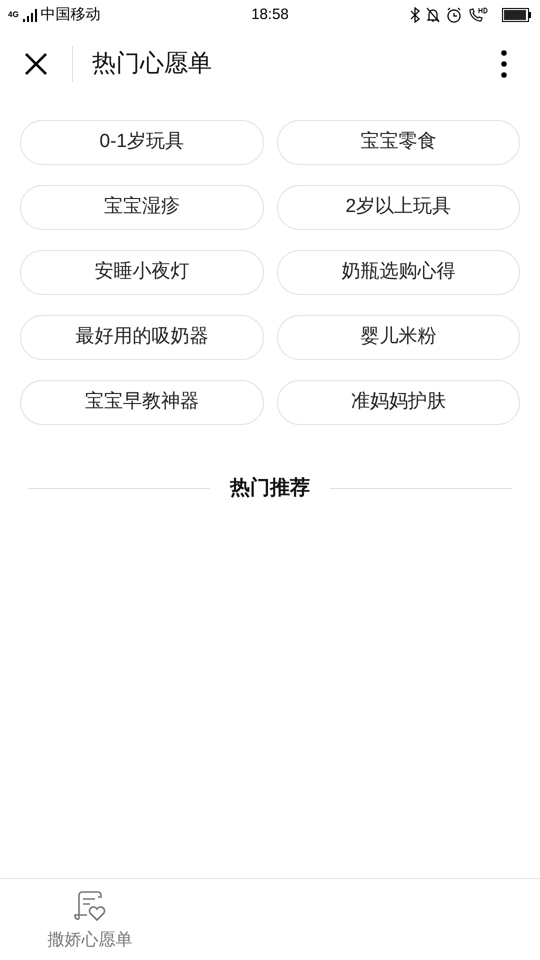  Describe the element at coordinates (415, 15) in the screenshot. I see `bluetooth-icon` at that location.